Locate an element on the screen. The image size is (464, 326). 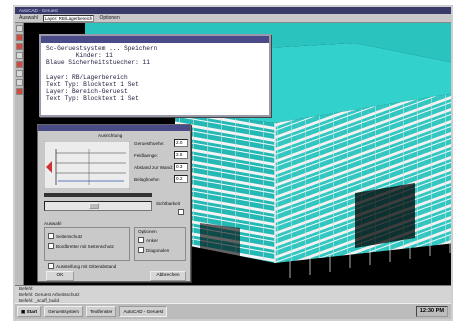
field2-label: Feldlaenge: is located at coordinates (146, 155).